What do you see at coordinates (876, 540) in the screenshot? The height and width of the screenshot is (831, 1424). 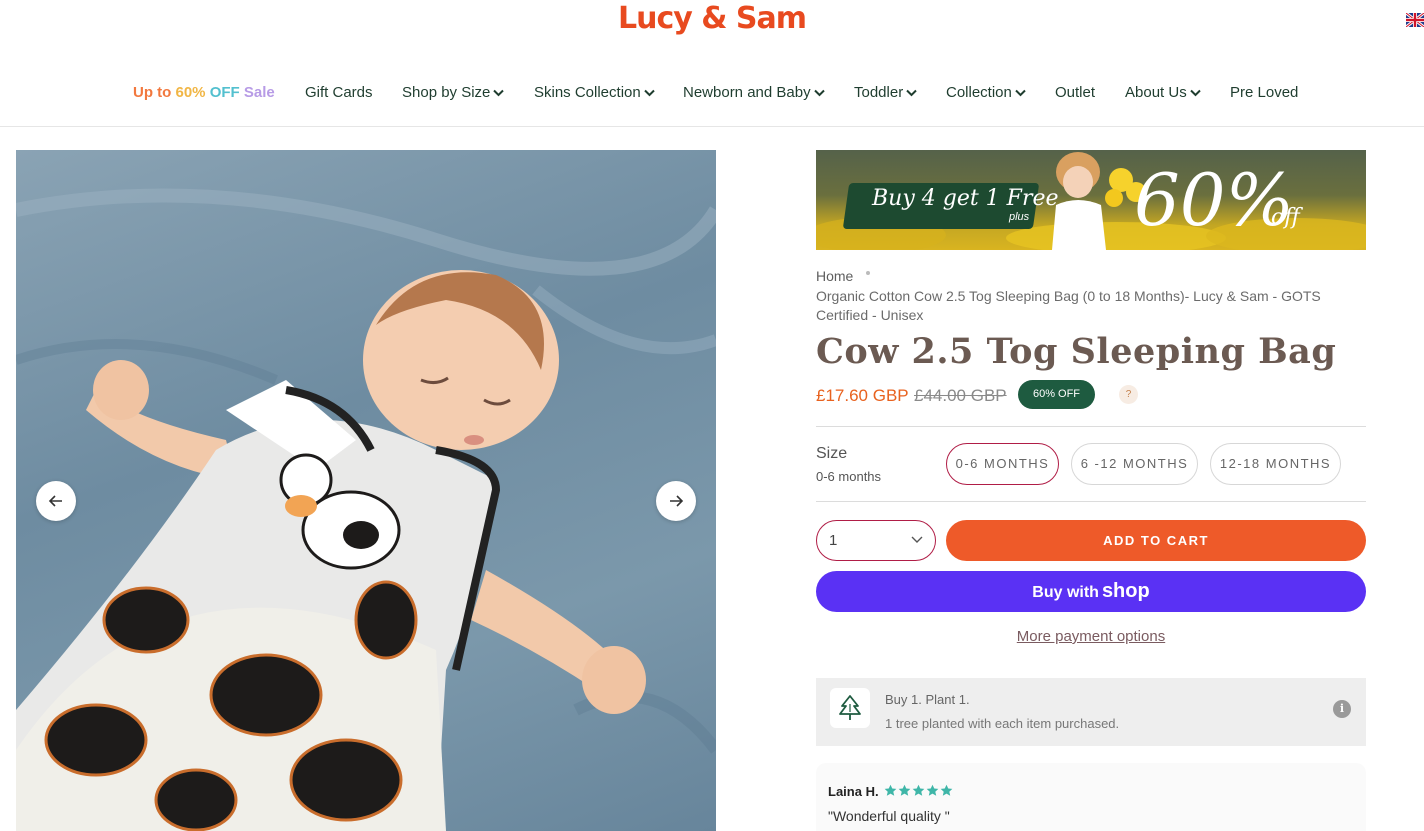 I see `quantity-select: 1` at bounding box center [876, 540].